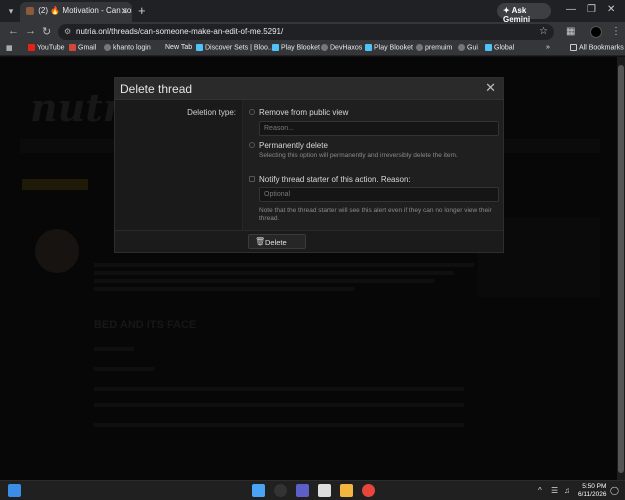 This screenshot has width=625, height=500. What do you see at coordinates (14, 490) in the screenshot?
I see `widgets-icon` at bounding box center [14, 490].